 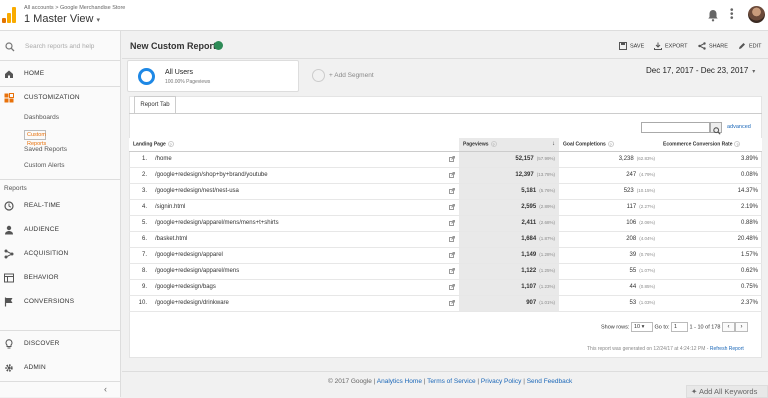 What do you see at coordinates (39, 8) in the screenshot?
I see `breadcrumb-accounts: All accounts` at bounding box center [39, 8].